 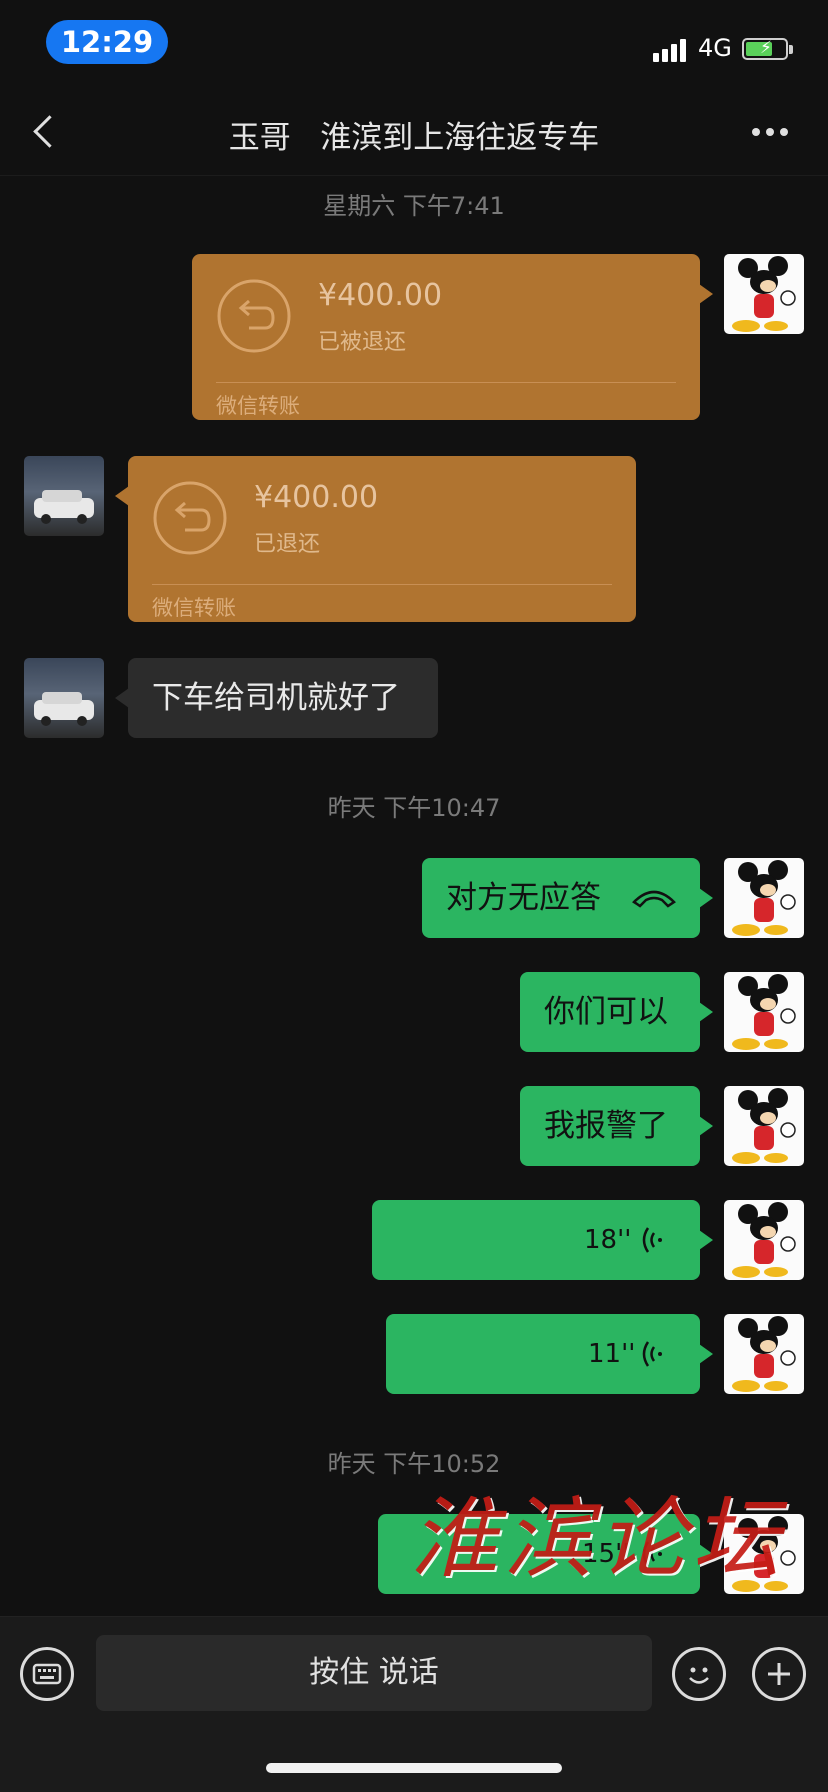 What do you see at coordinates (767, 49) in the screenshot?
I see `battery-icon: ⚡` at bounding box center [767, 49].